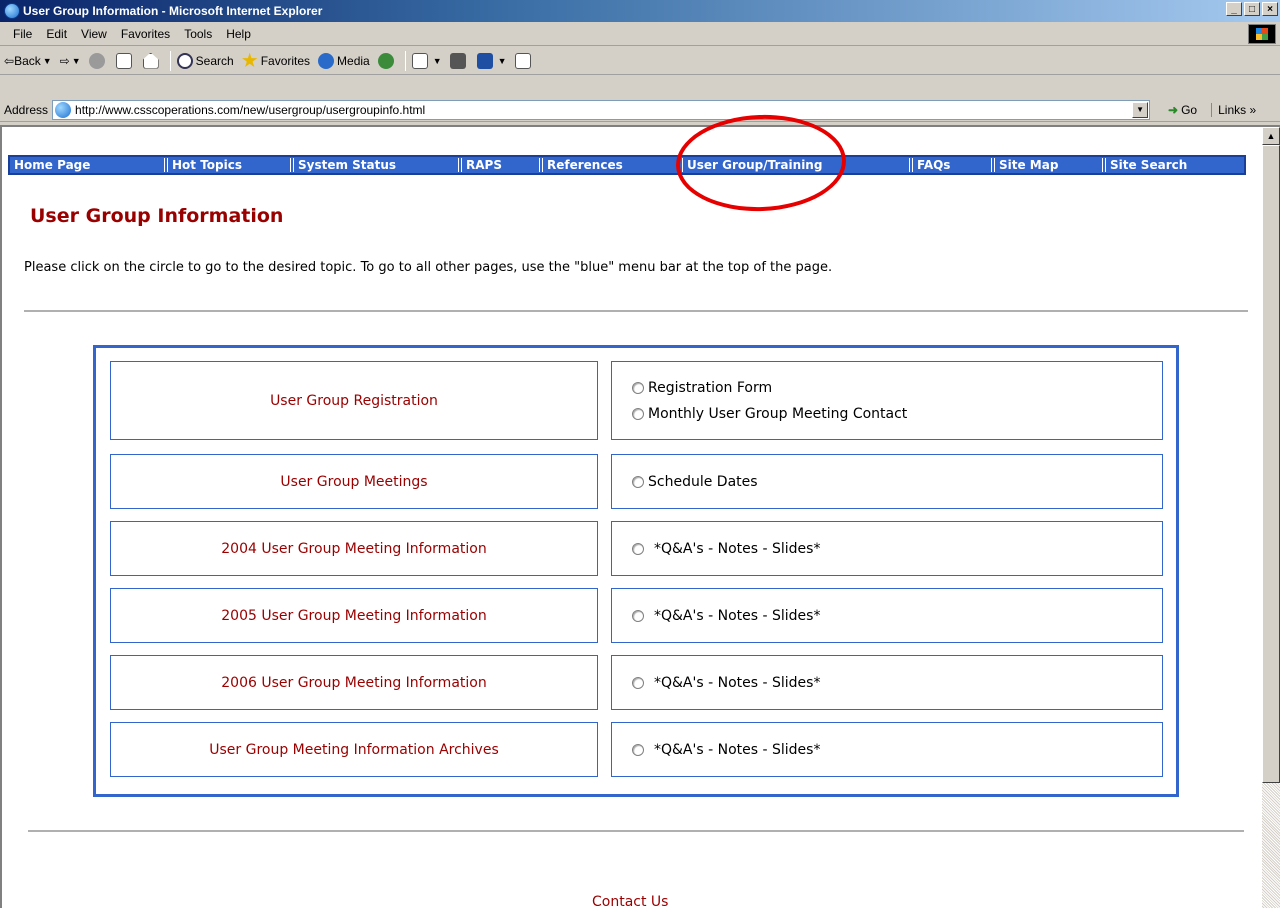 The height and width of the screenshot is (908, 1280). I want to click on back-label: Back, so click(27, 60).